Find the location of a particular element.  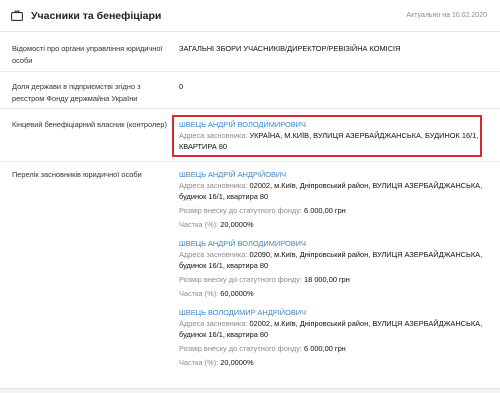

section-title: Учасники та бенефіціари is located at coordinates (96, 16).